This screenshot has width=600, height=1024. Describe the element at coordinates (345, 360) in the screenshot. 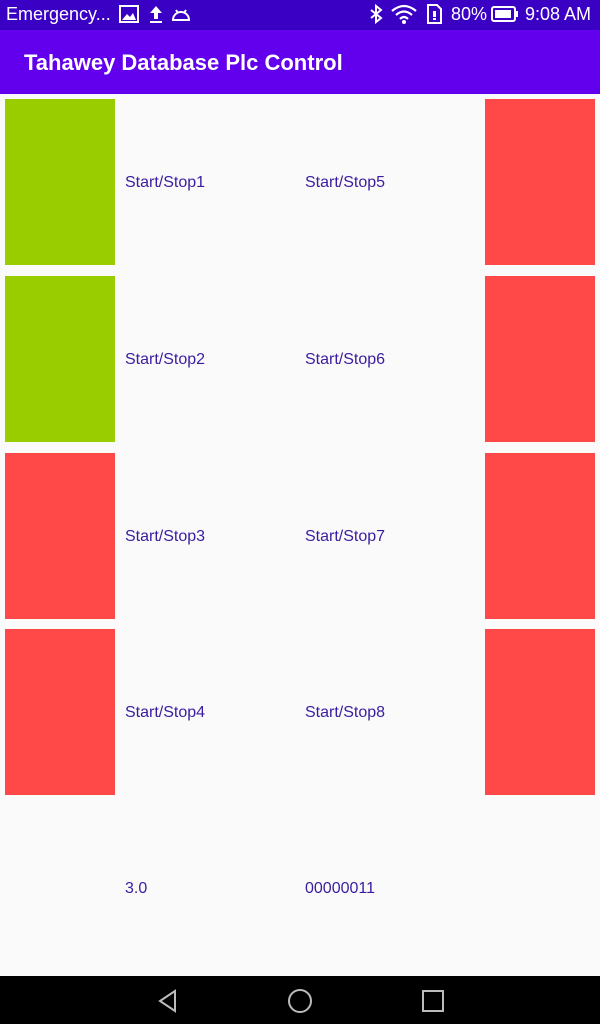

I see `start-stop-6-button: Start/Stop6` at that location.